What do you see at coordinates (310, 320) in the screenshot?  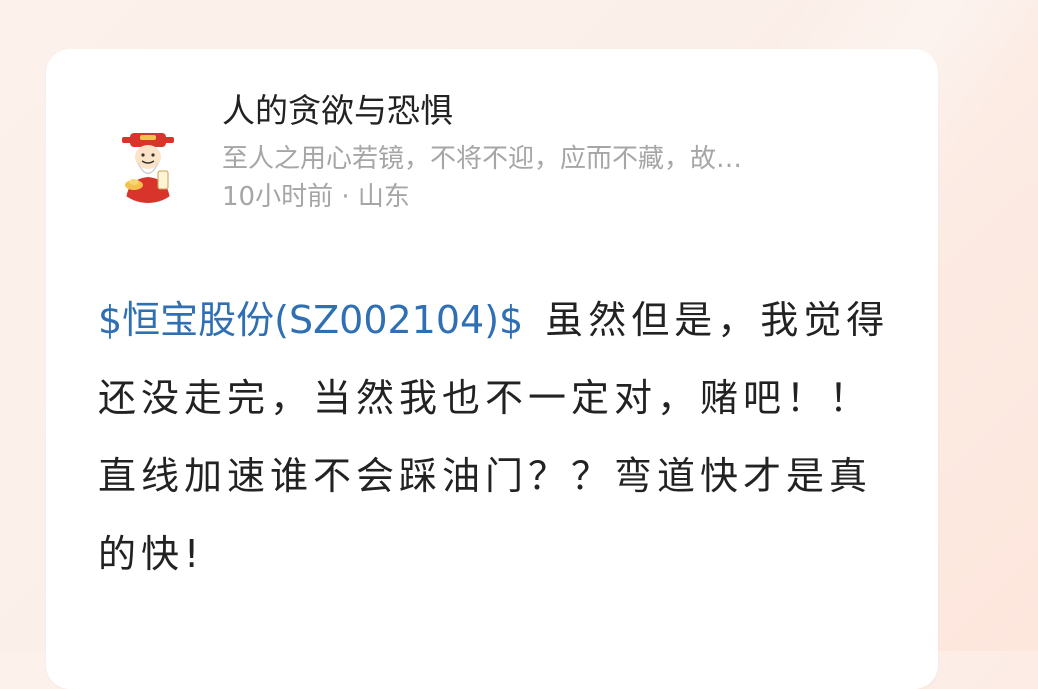 I see `stock-tag-link: $恒宝股份(SZ002104)$` at bounding box center [310, 320].